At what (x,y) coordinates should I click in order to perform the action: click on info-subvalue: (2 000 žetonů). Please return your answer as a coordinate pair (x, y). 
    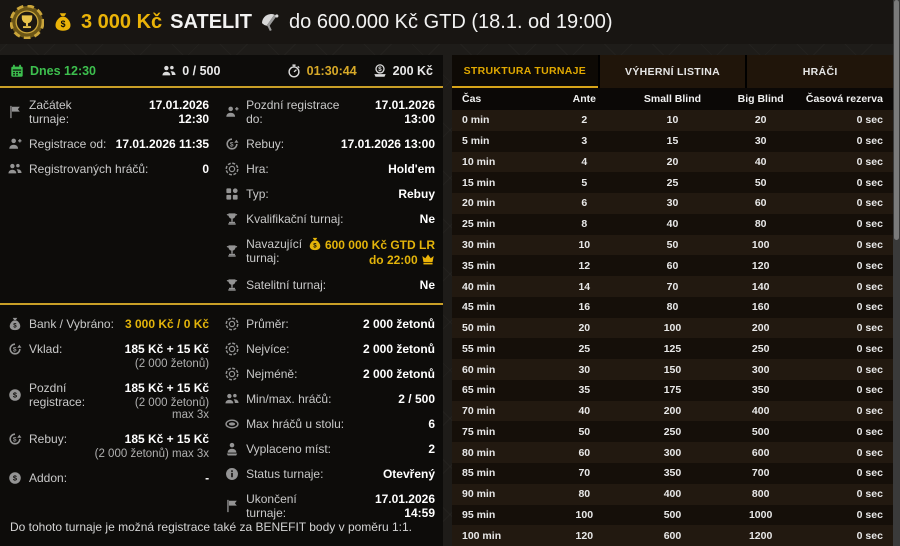
    Looking at the image, I should click on (172, 364).